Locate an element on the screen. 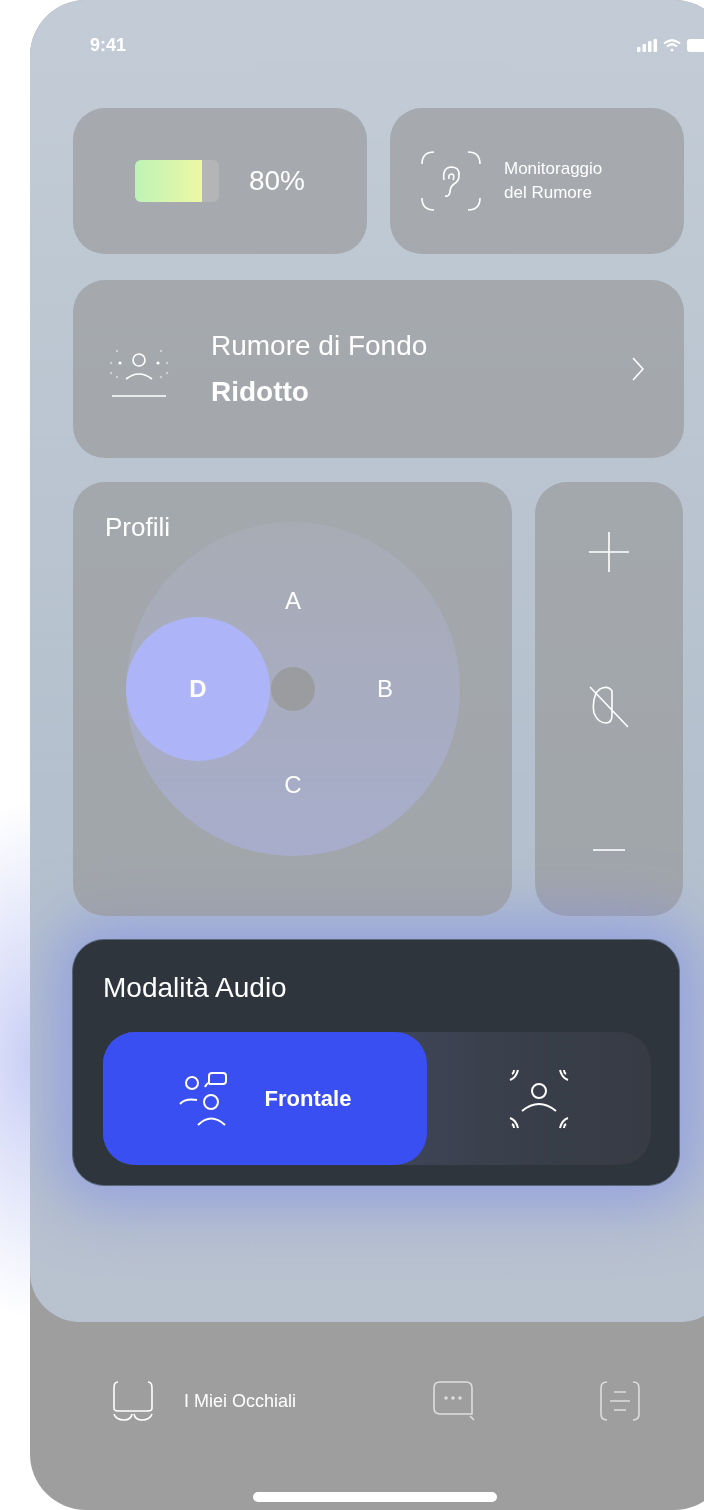  profiles-title: Profili is located at coordinates (137, 527).